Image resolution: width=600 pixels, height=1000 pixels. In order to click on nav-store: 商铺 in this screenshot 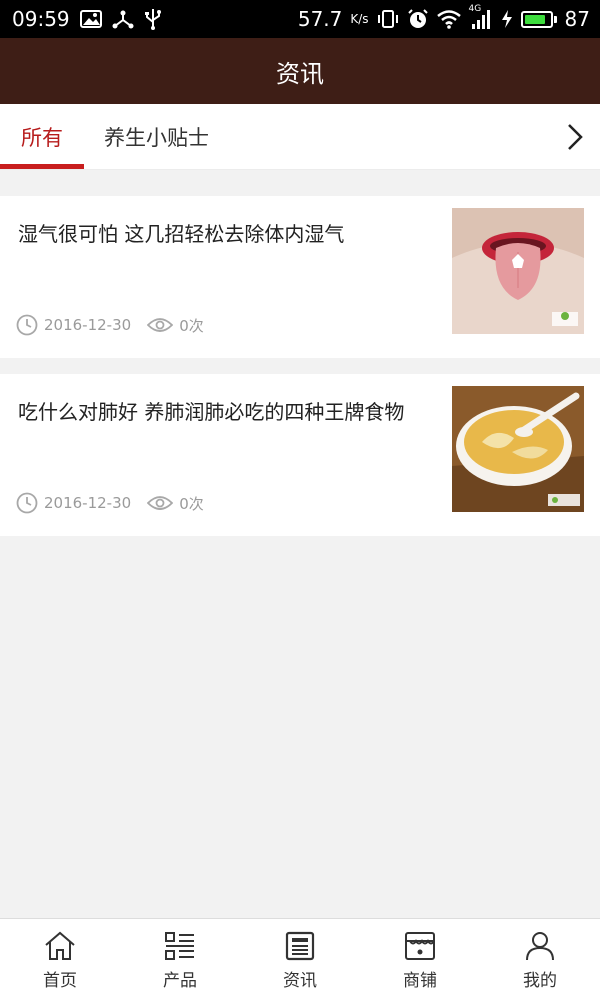, I will do `click(420, 959)`.